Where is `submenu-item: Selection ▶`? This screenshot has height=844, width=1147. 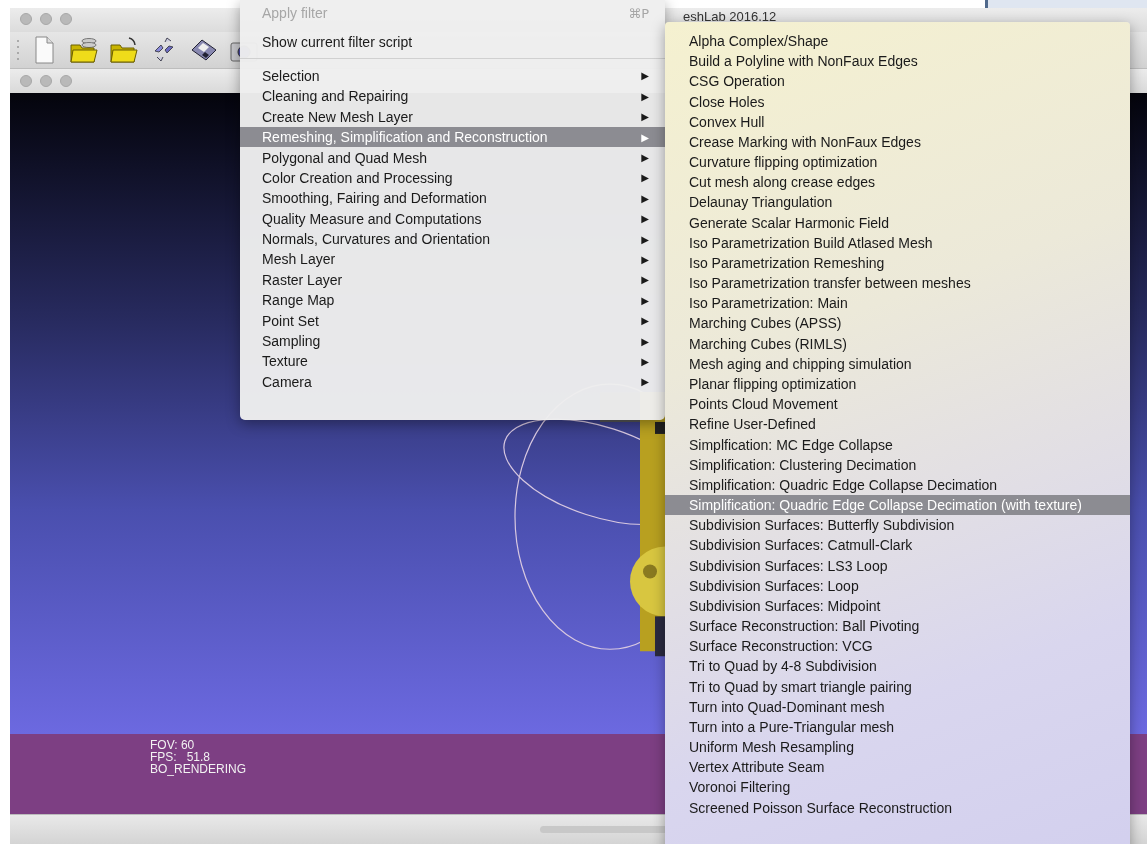
submenu-item: Selection ▶ is located at coordinates (452, 76).